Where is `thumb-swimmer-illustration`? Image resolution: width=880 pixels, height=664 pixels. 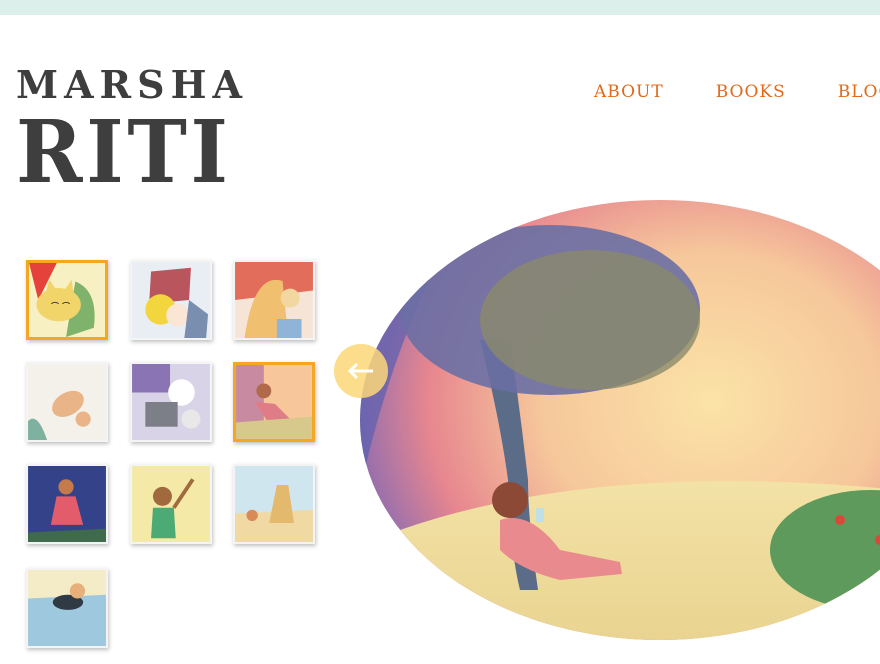
thumb-swimmer-illustration is located at coordinates (67, 608).